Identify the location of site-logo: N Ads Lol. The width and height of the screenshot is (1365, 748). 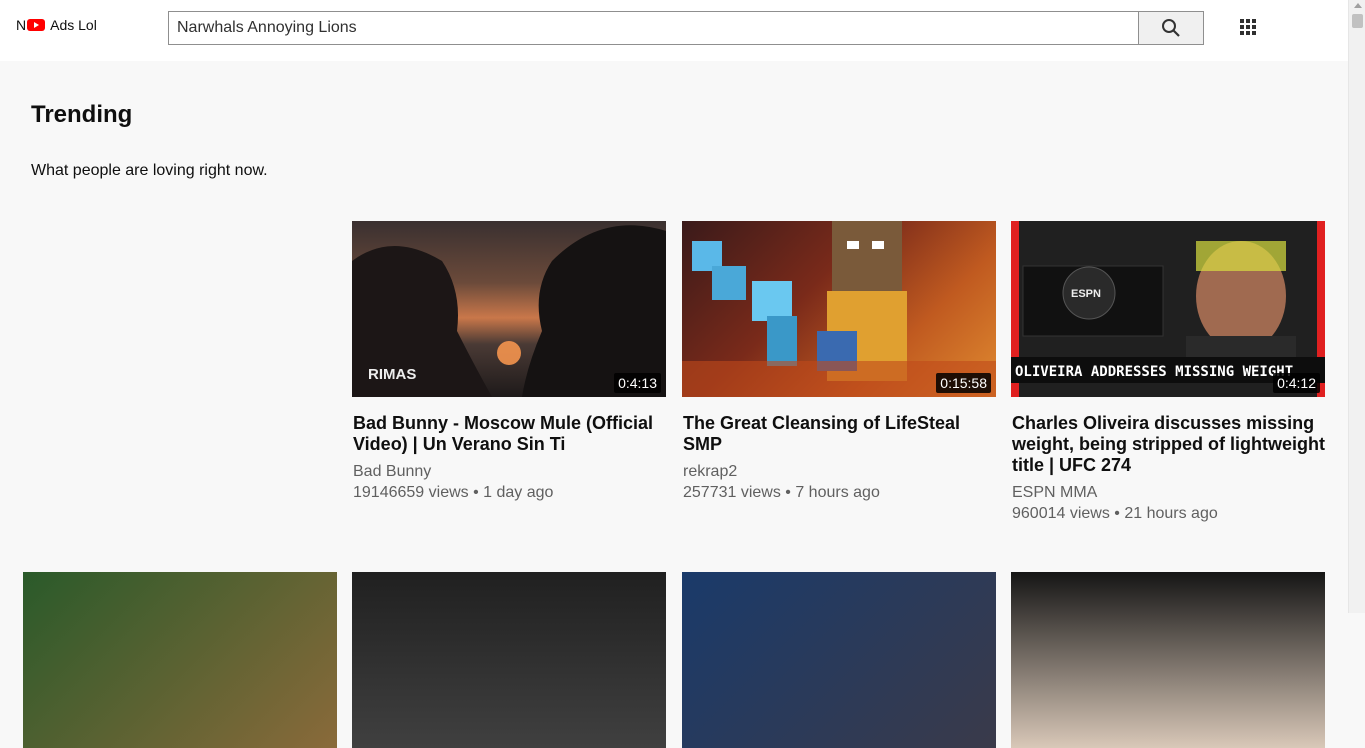
(56, 25).